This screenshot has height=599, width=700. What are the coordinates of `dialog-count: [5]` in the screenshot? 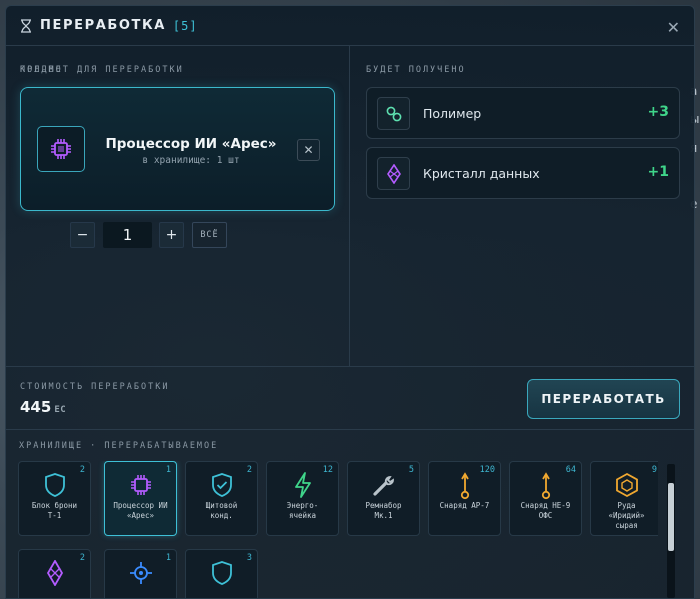 It's located at (185, 25).